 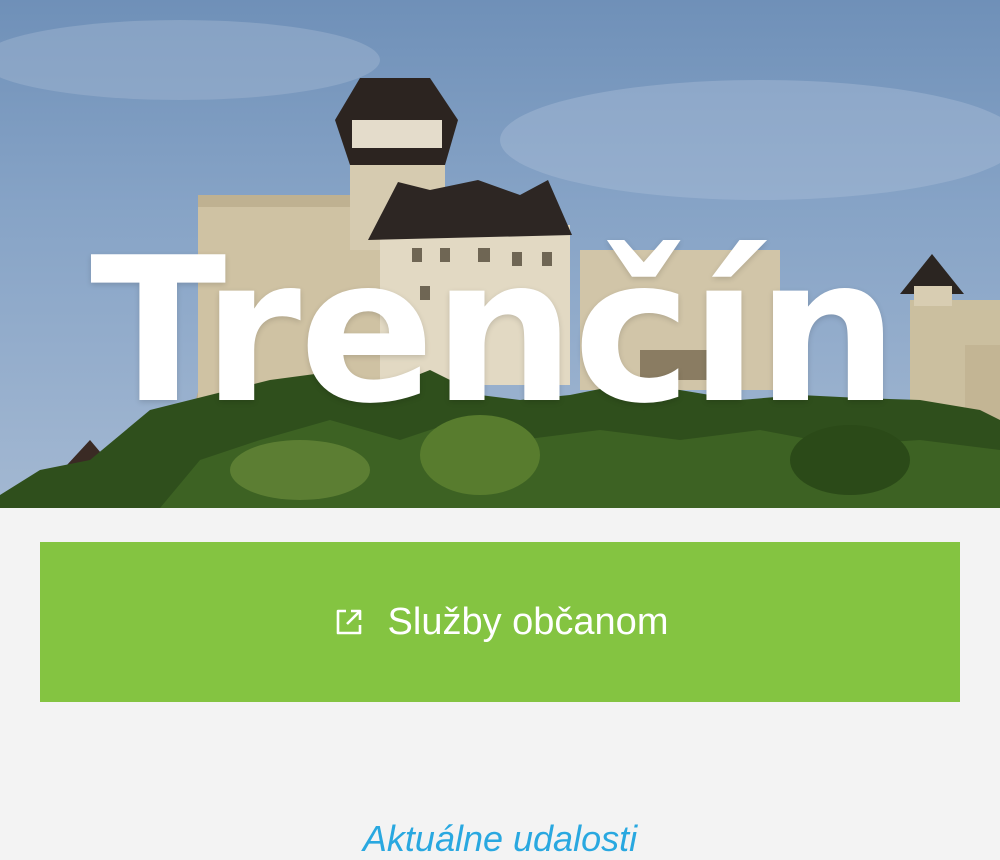 I want to click on external-link-icon, so click(x=348, y=622).